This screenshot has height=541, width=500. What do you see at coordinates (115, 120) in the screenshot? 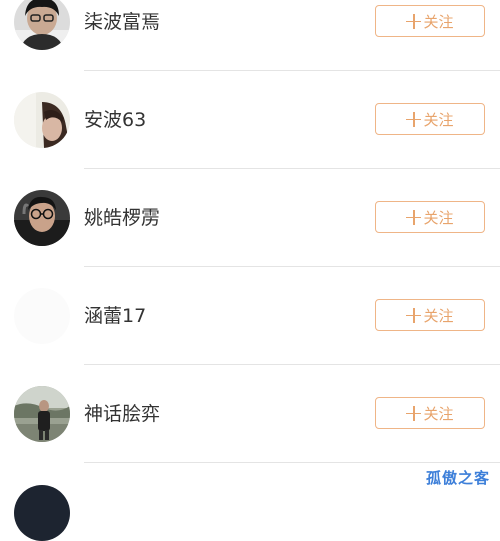
I see `user-name: 安波63` at bounding box center [115, 120].